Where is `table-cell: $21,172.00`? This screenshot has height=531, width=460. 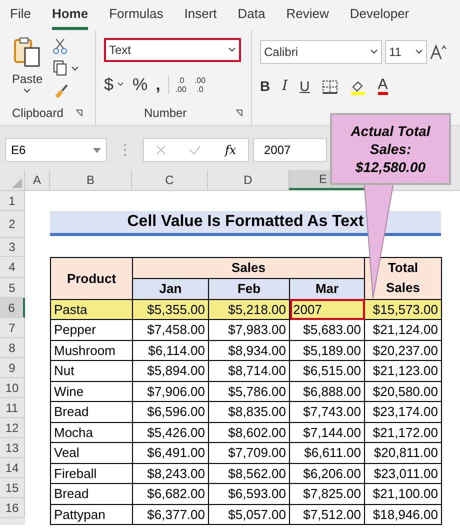 table-cell: $21,172.00 is located at coordinates (403, 432).